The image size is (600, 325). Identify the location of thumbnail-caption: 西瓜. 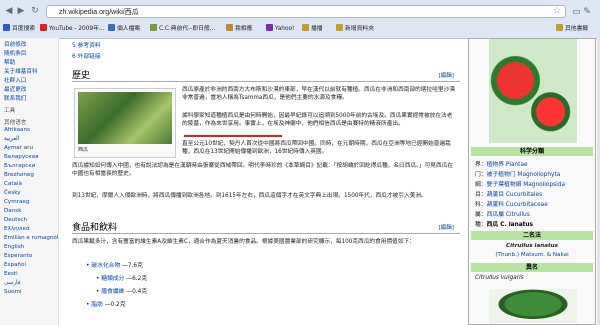
(83, 150).